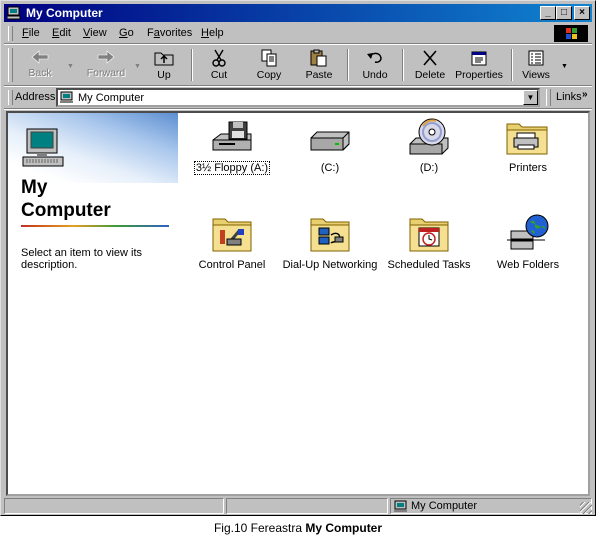 The image size is (596, 540). What do you see at coordinates (429, 265) in the screenshot?
I see `item-label: Scheduled Tasks` at bounding box center [429, 265].